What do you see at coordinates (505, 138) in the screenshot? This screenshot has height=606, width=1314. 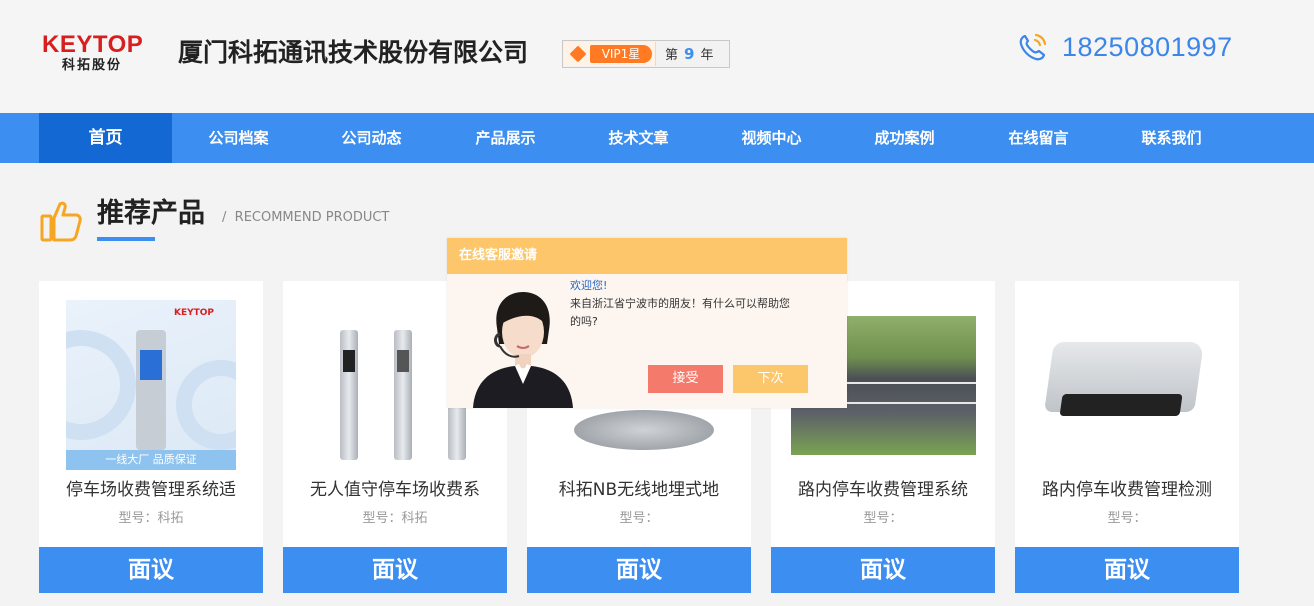 I see `nav-products: 产品展示` at bounding box center [505, 138].